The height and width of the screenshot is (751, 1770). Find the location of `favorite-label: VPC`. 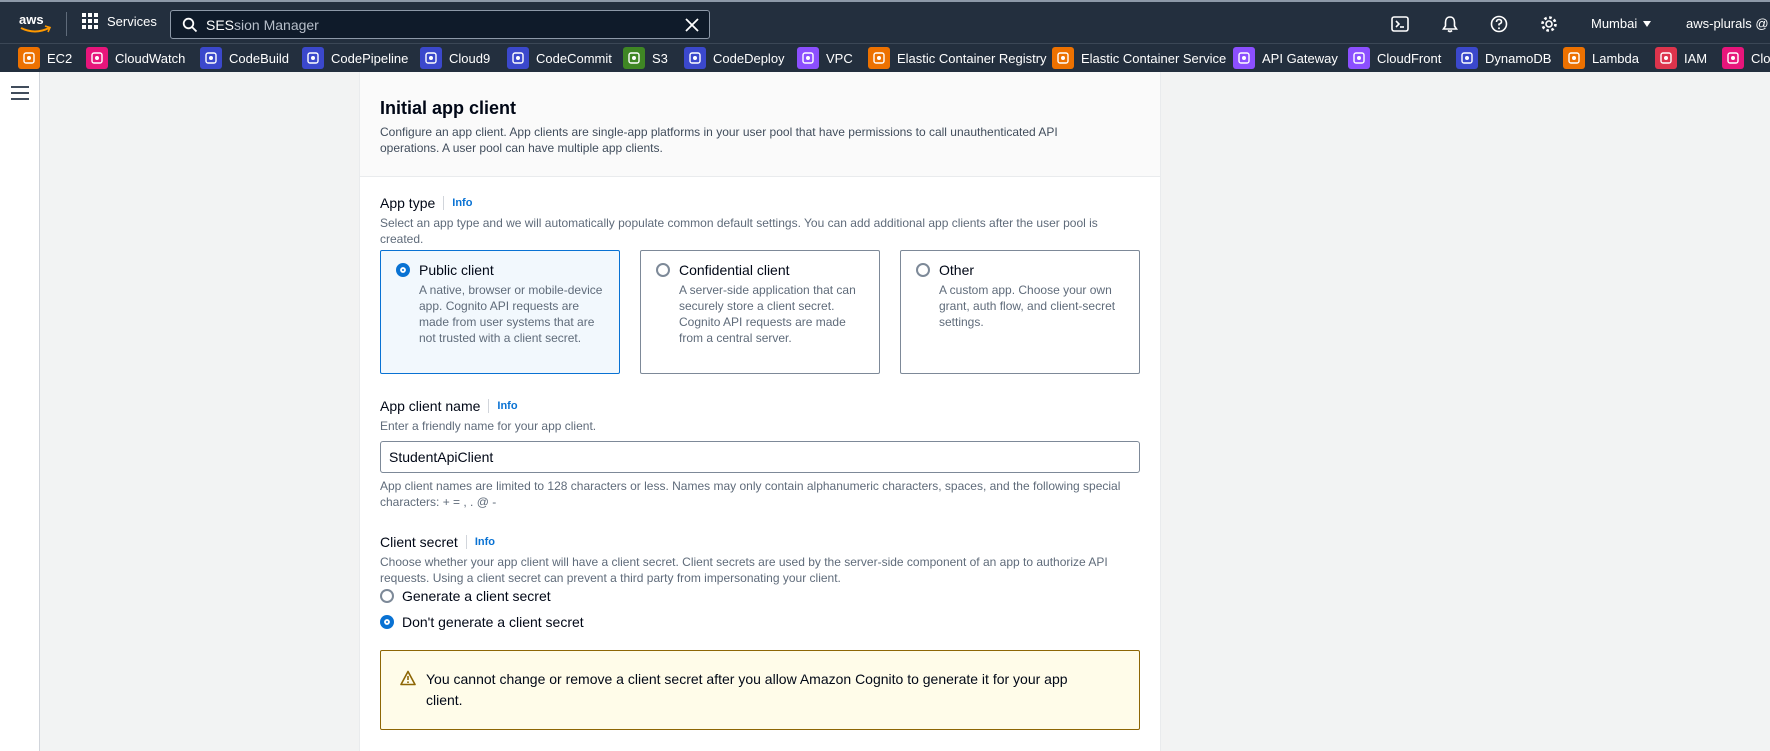

favorite-label: VPC is located at coordinates (839, 58).